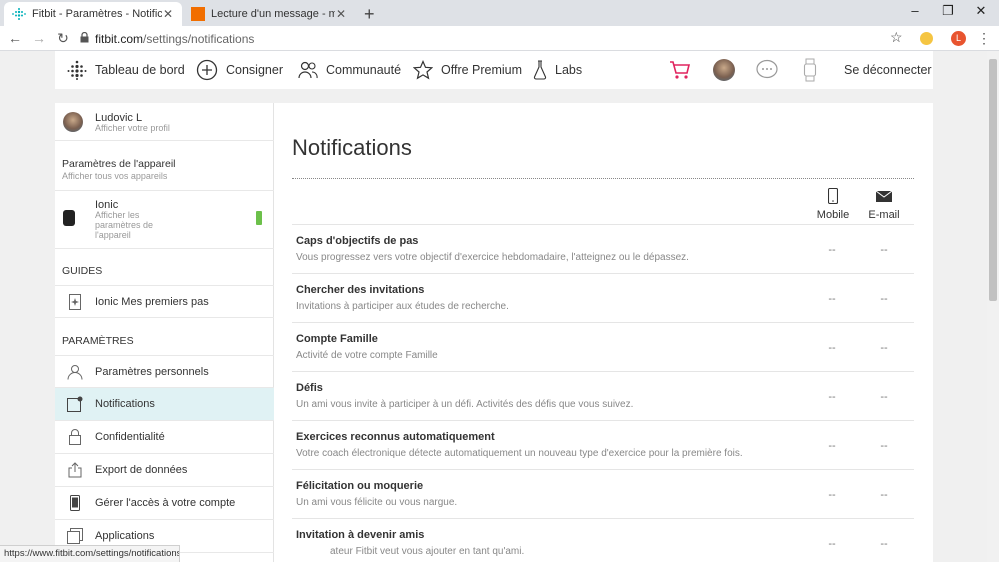 The height and width of the screenshot is (562, 999). What do you see at coordinates (152, 301) in the screenshot?
I see `sidebar-item-label: Ionic Mes premiers pas` at bounding box center [152, 301].